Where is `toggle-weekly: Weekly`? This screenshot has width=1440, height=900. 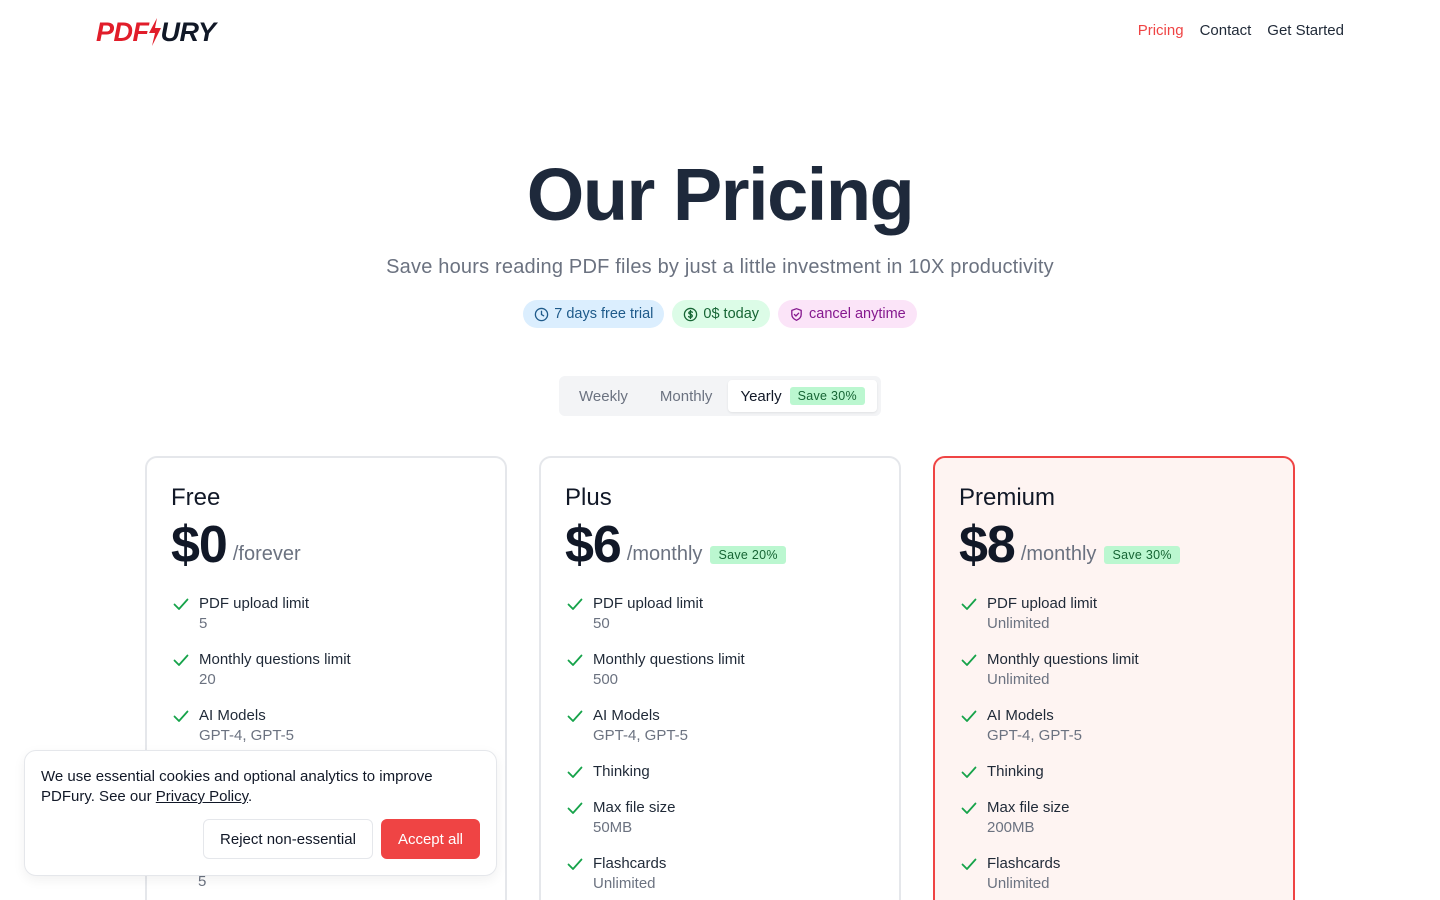
toggle-weekly: Weekly is located at coordinates (603, 396).